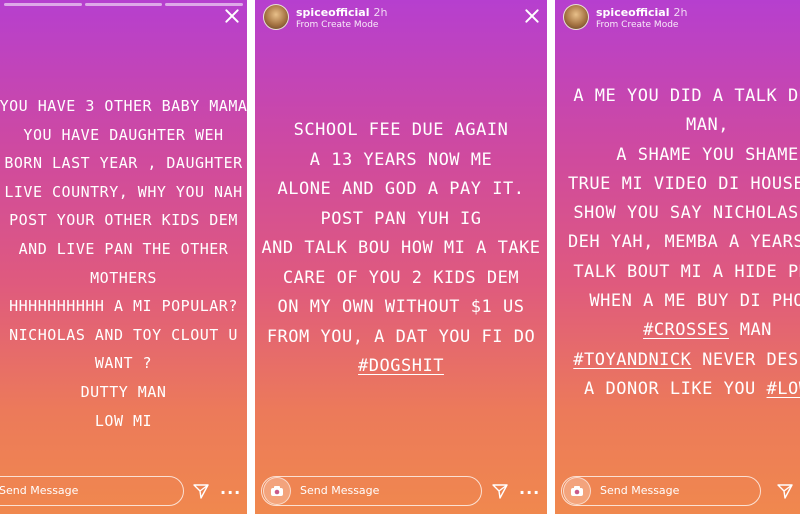 Image resolution: width=800 pixels, height=514 pixels. I want to click on story-line: DEH YAH, MEMBA A YEARS YOU, so click(683, 242).